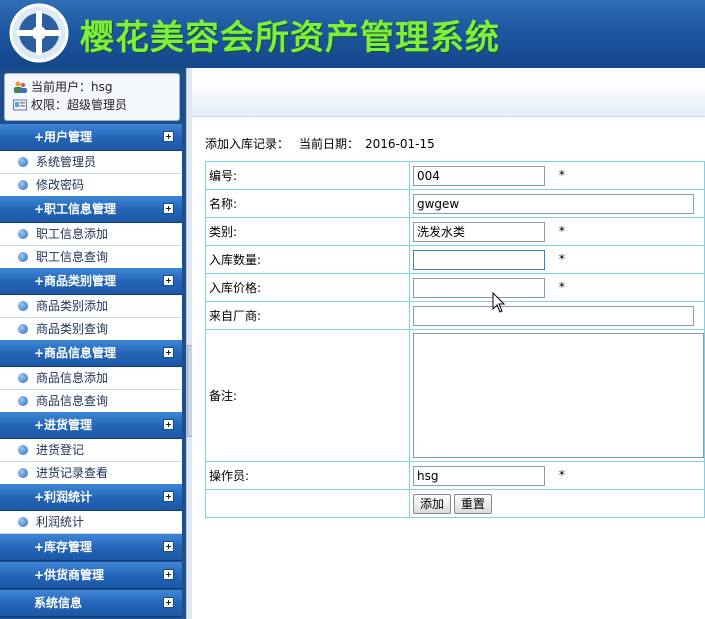 The image size is (705, 619). Describe the element at coordinates (72, 329) in the screenshot. I see `menu-item-label: 商品类别查询` at that location.